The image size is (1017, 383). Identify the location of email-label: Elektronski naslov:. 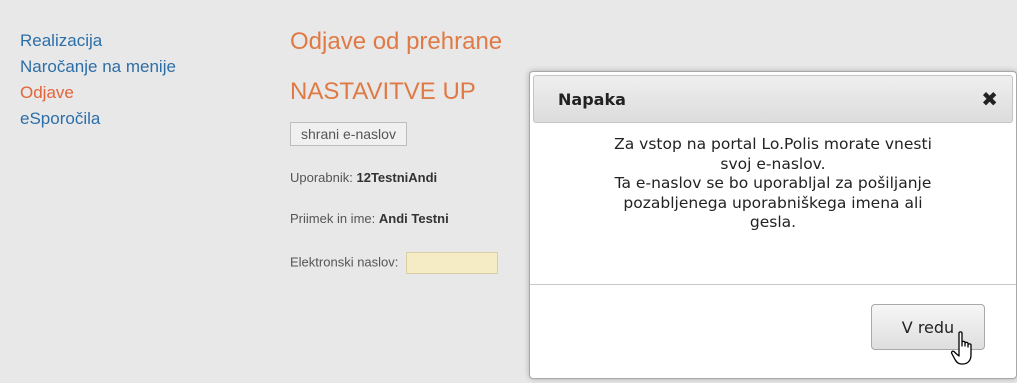
(344, 262).